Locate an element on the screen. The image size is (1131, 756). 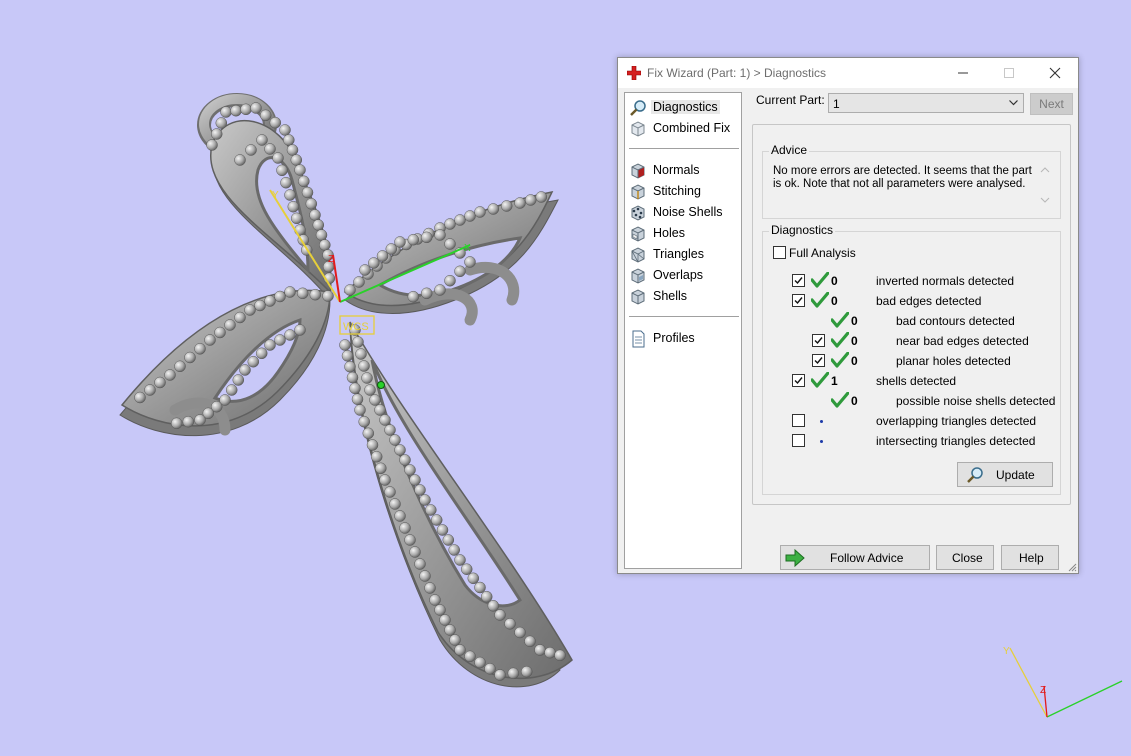
minimize-button is located at coordinates (963, 73).